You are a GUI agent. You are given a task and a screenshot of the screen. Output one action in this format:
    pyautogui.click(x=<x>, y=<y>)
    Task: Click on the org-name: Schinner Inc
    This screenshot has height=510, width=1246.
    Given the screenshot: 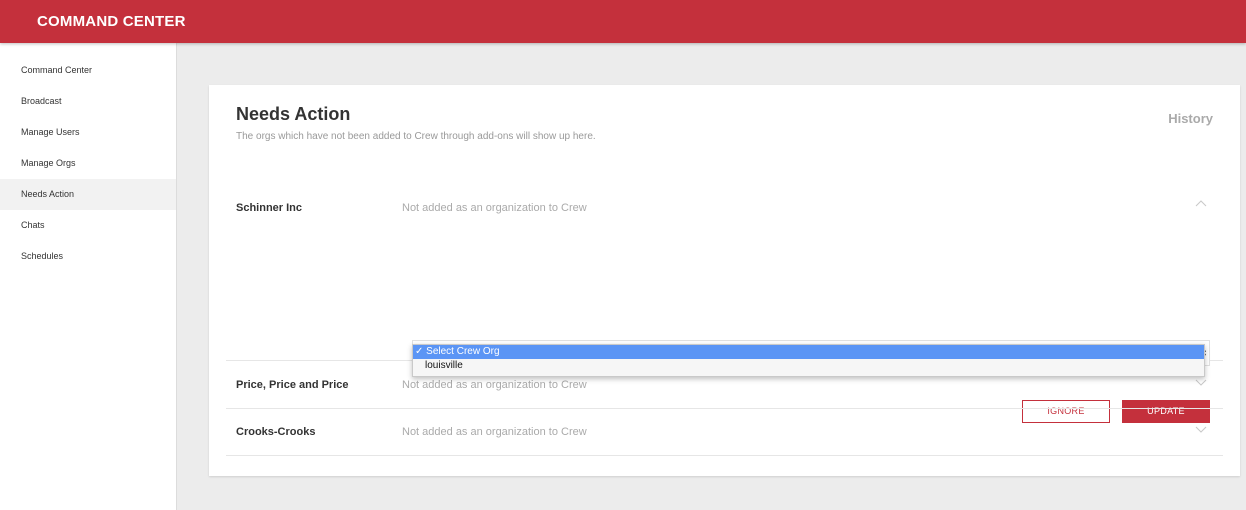 What is the action you would take?
    pyautogui.click(x=269, y=208)
    